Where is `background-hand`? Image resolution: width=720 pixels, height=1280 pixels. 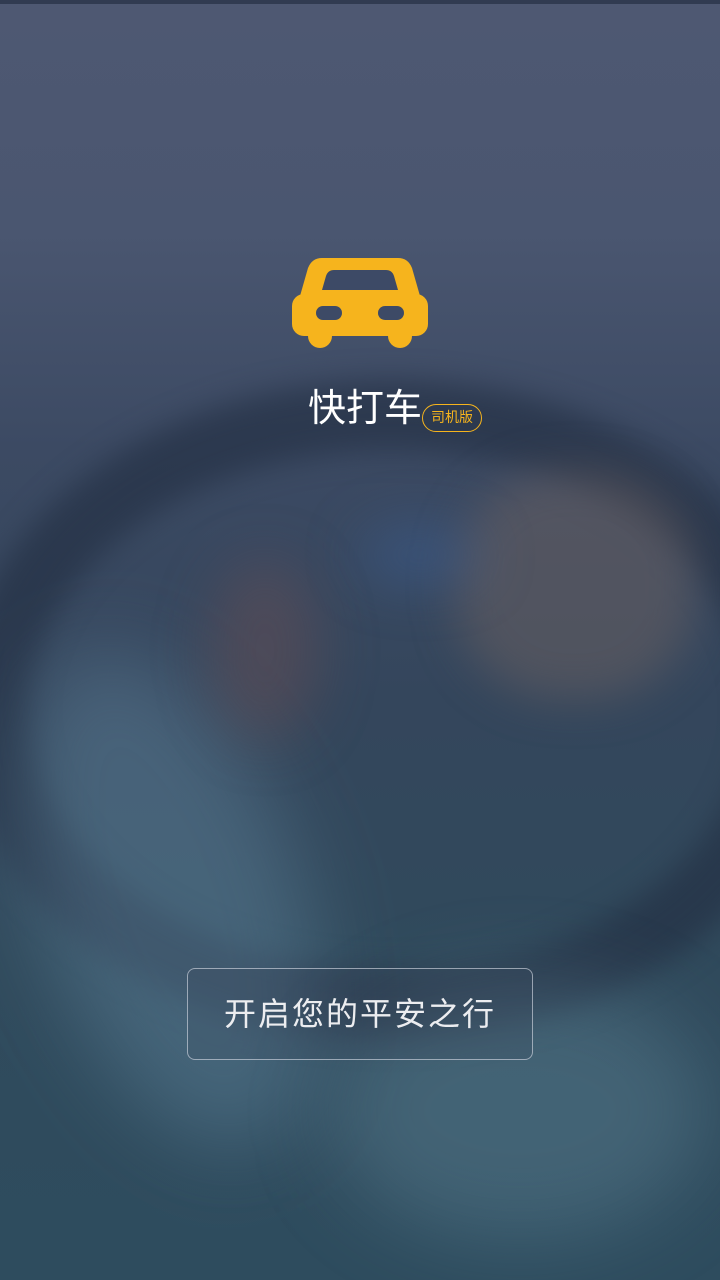 background-hand is located at coordinates (575, 585).